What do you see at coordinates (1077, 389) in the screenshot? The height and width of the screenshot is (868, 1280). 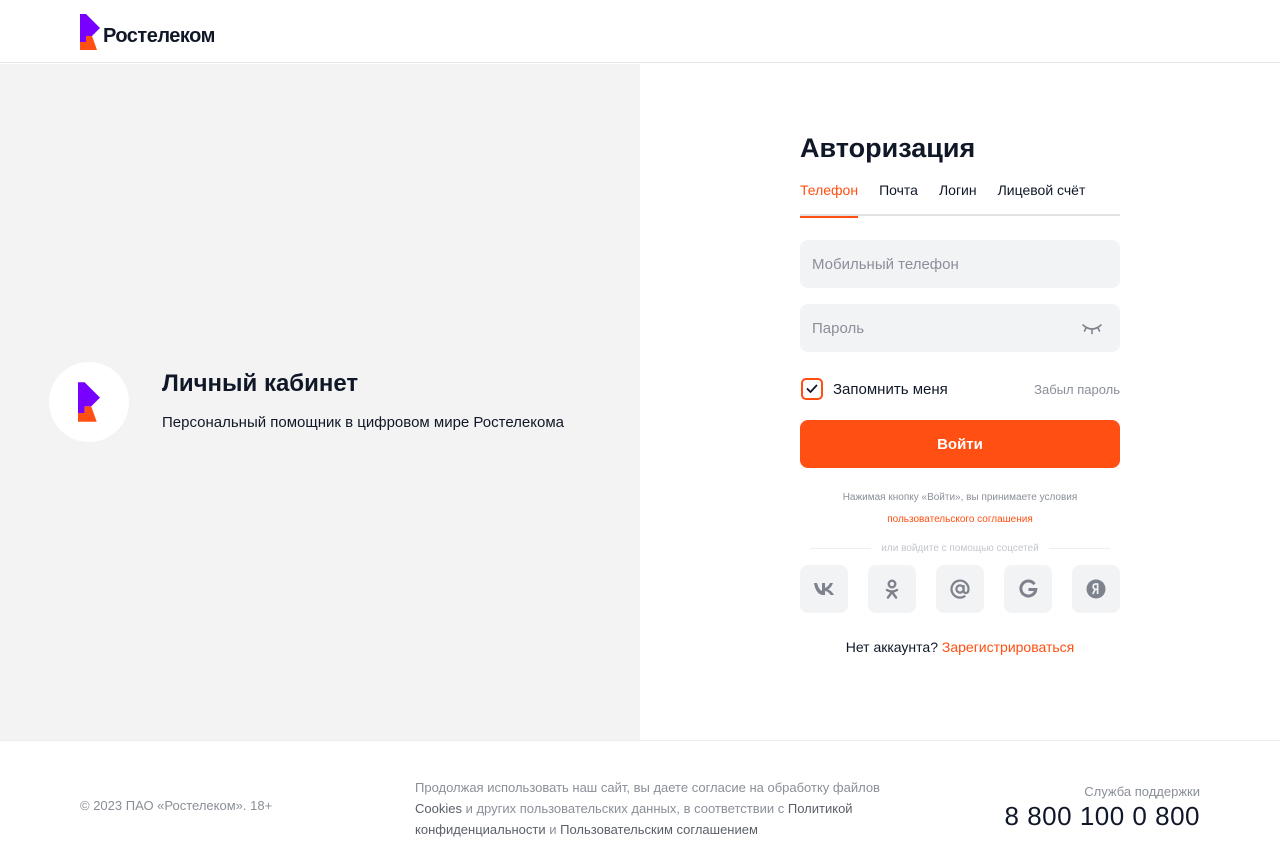 I see `forgot-password-link: Забыл пароль` at bounding box center [1077, 389].